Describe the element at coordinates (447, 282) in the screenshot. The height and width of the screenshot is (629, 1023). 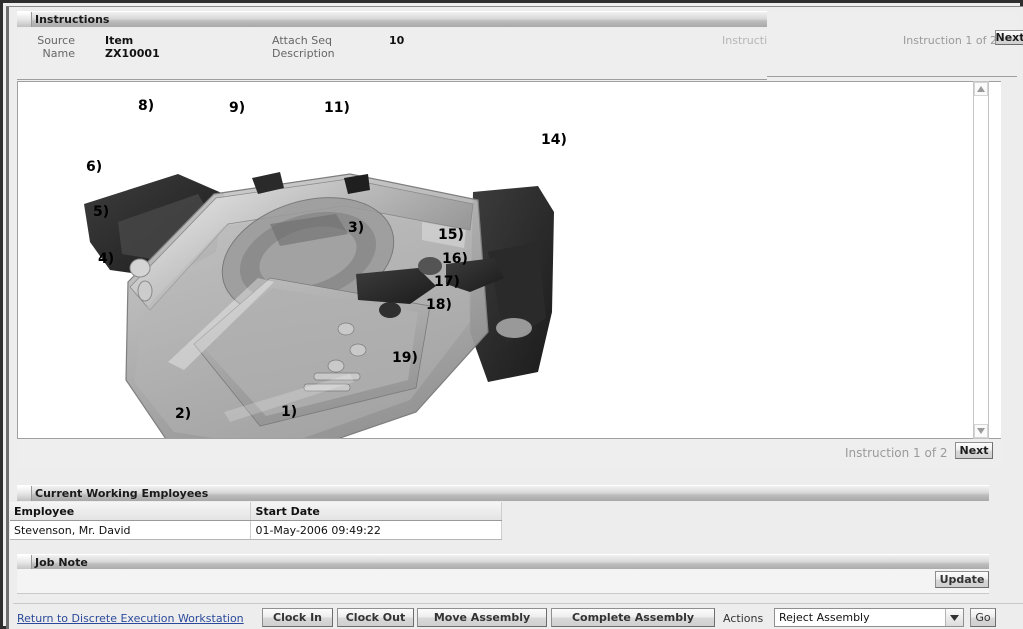
I see `callout-label-17: 17)` at that location.